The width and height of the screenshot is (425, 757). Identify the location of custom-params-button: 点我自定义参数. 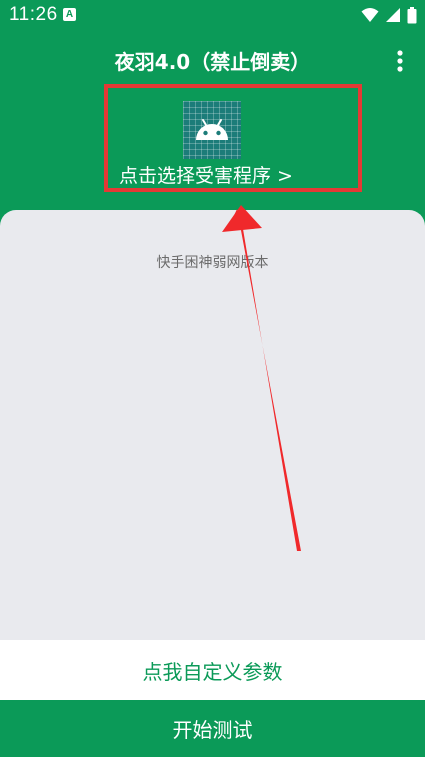
(212, 670).